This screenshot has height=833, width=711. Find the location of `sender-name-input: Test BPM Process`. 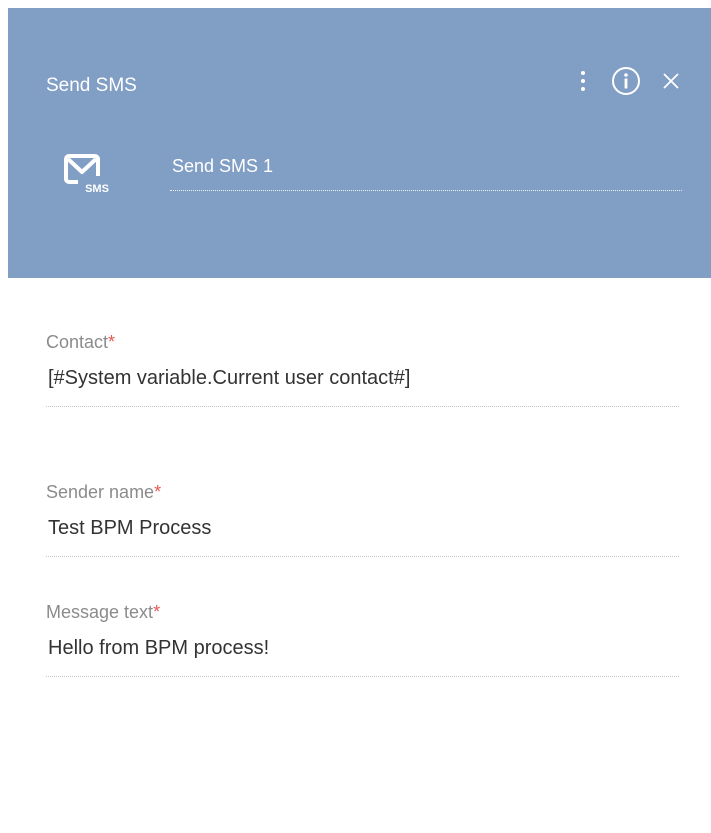

sender-name-input: Test BPM Process is located at coordinates (362, 535).